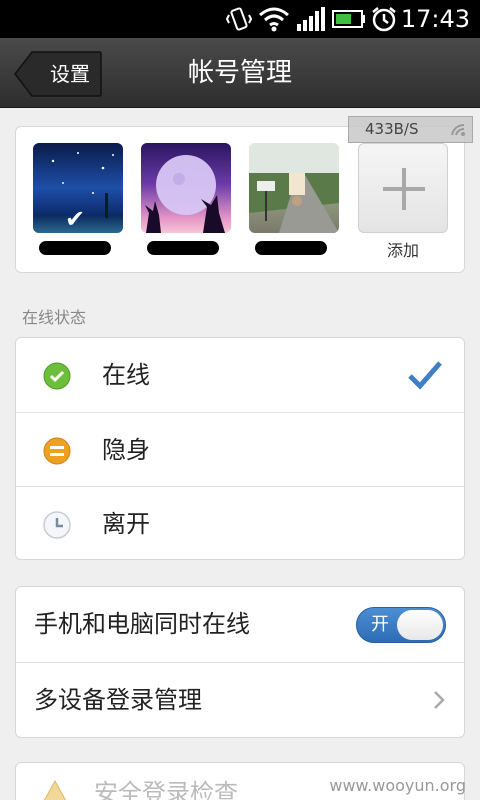 This screenshot has height=800, width=480. I want to click on multi-device-row: 多设备登录管理, so click(240, 699).